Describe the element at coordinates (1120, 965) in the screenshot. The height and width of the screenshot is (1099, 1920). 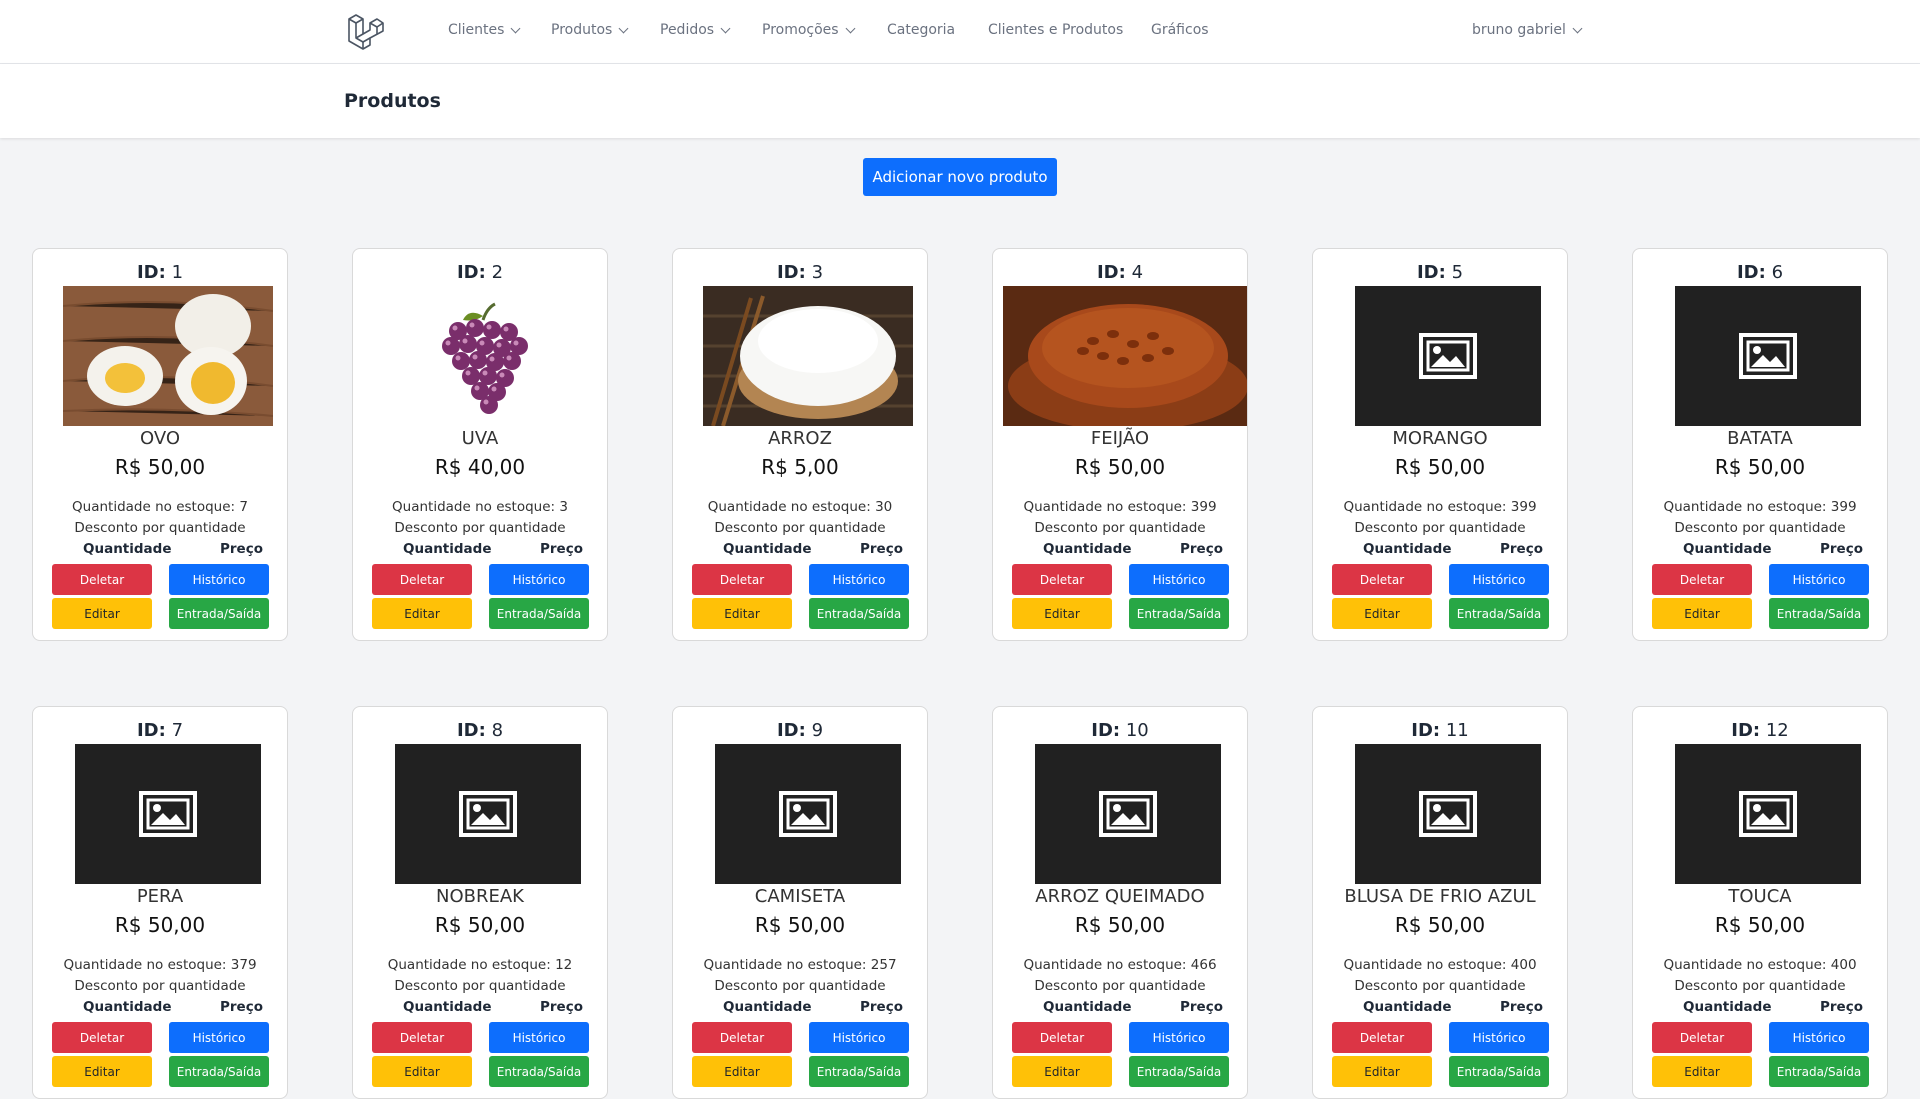
I see `product-stock: Quantidade no estoque: 466` at that location.